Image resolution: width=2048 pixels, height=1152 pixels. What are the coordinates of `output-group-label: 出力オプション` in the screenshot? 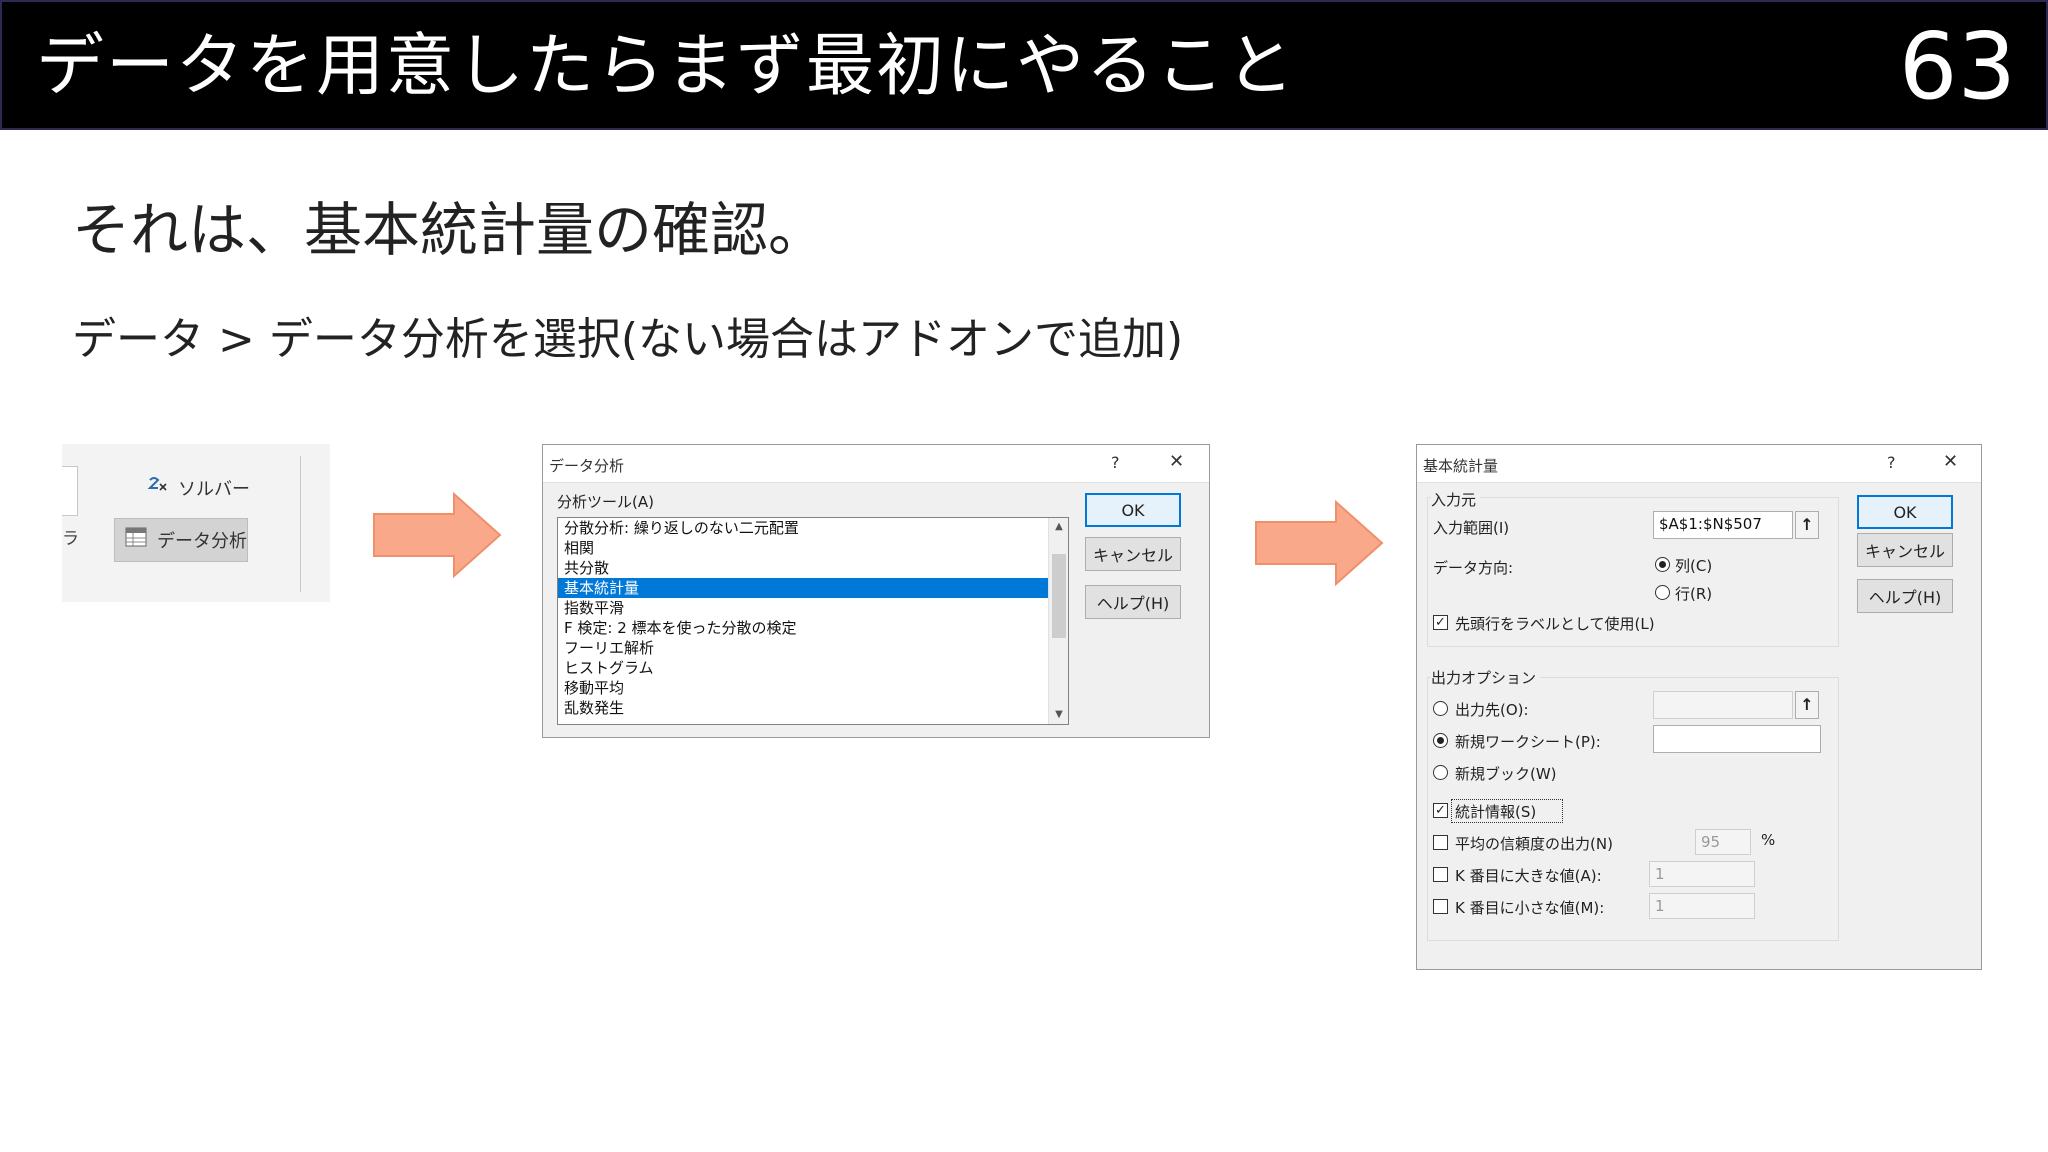 It's located at (1486, 677).